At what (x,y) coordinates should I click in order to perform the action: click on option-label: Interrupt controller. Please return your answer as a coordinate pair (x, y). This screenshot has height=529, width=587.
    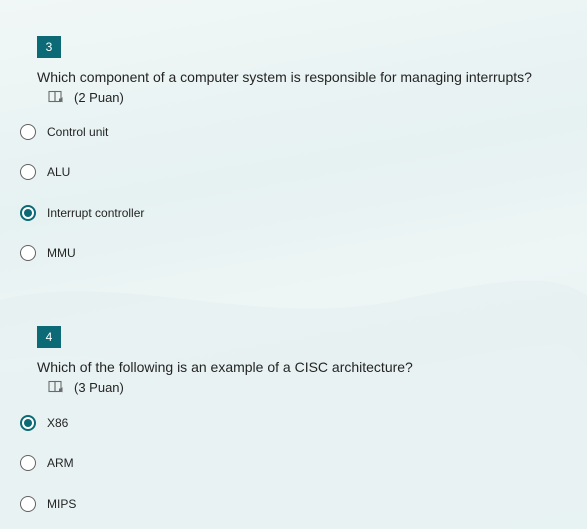
    Looking at the image, I should click on (96, 213).